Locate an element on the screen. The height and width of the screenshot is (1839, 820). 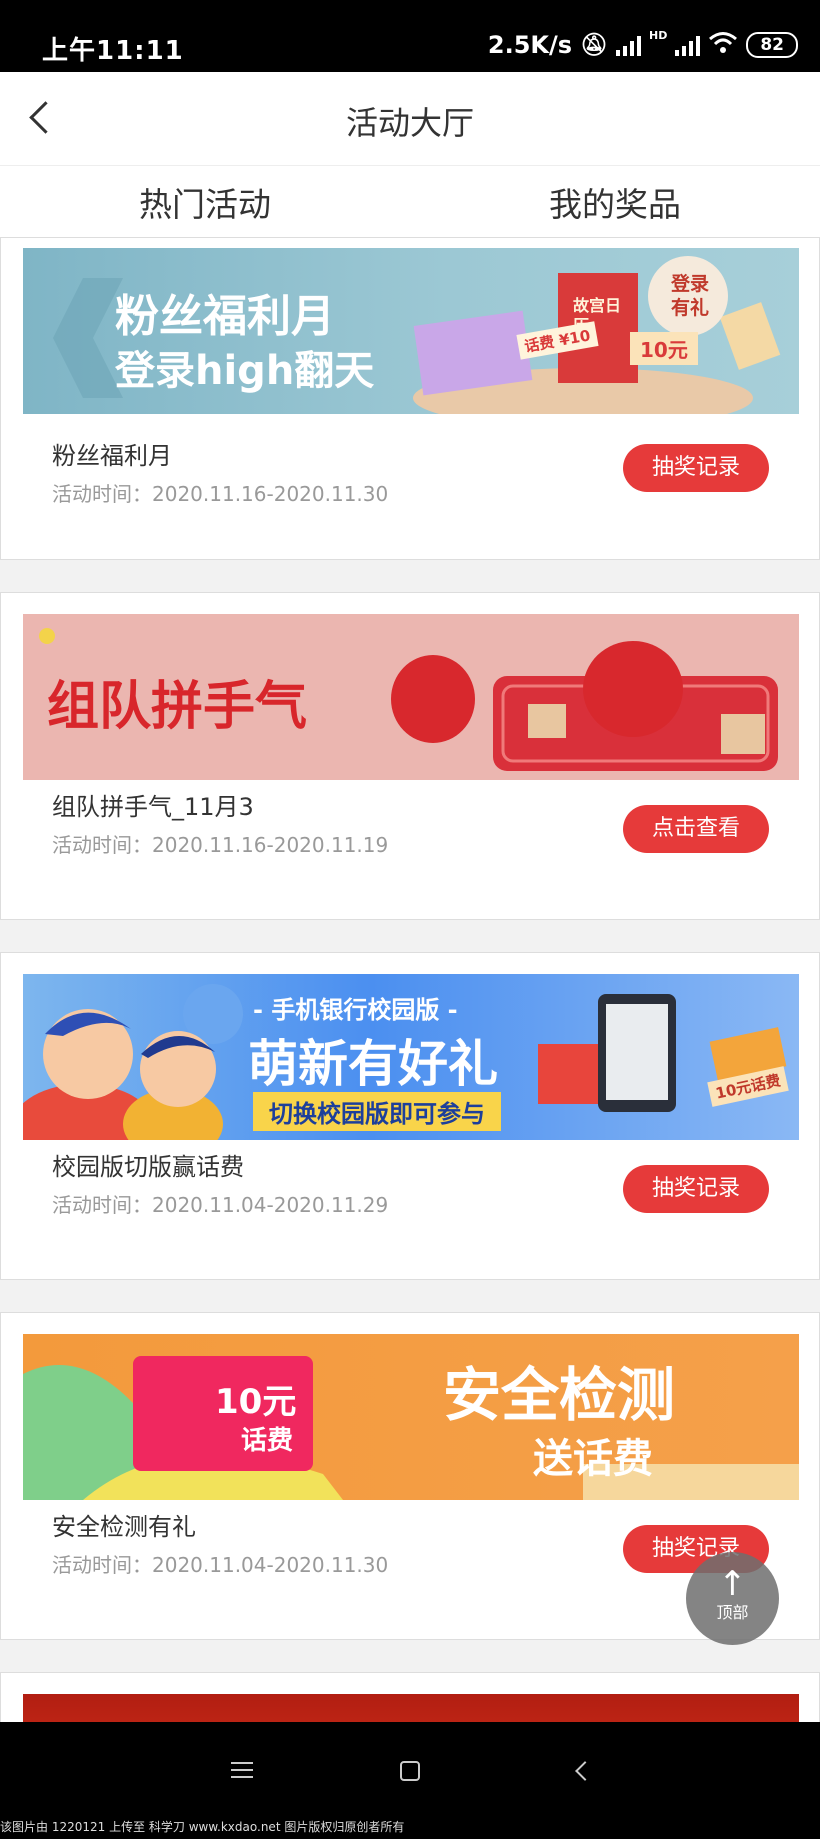
status-time: 上午11:11 is located at coordinates (113, 51).